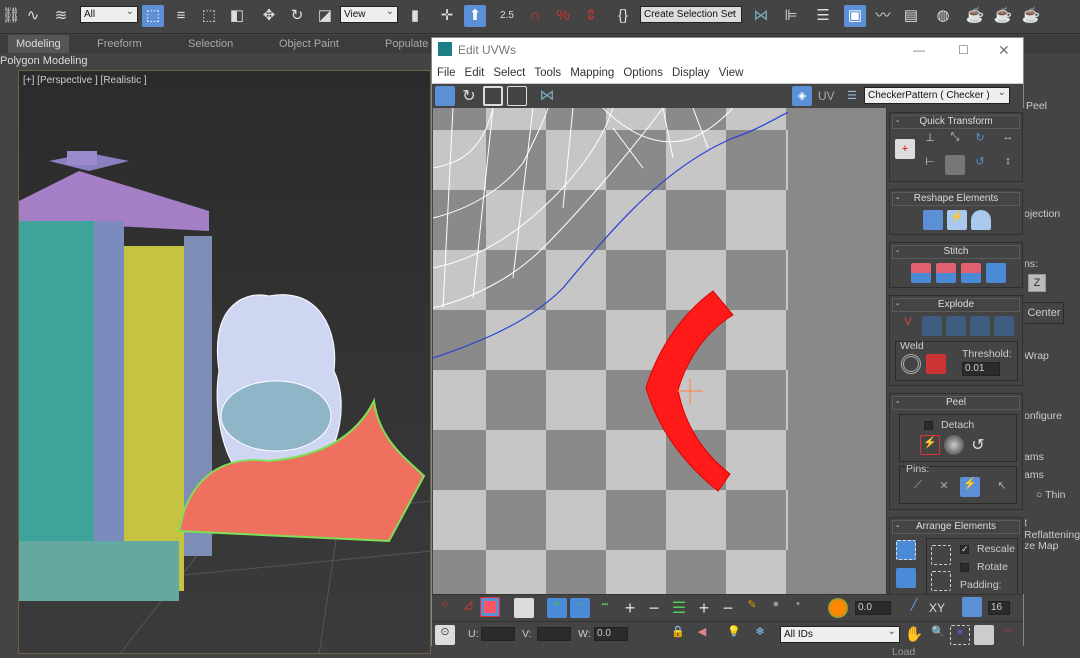  I want to click on tab-object-paint: Object Paint, so click(309, 44).